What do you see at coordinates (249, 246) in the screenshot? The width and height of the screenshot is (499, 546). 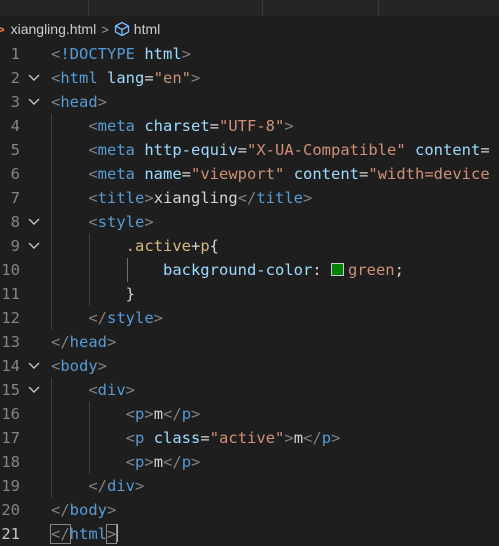 I see `code-line: 9 .active+p{` at bounding box center [249, 246].